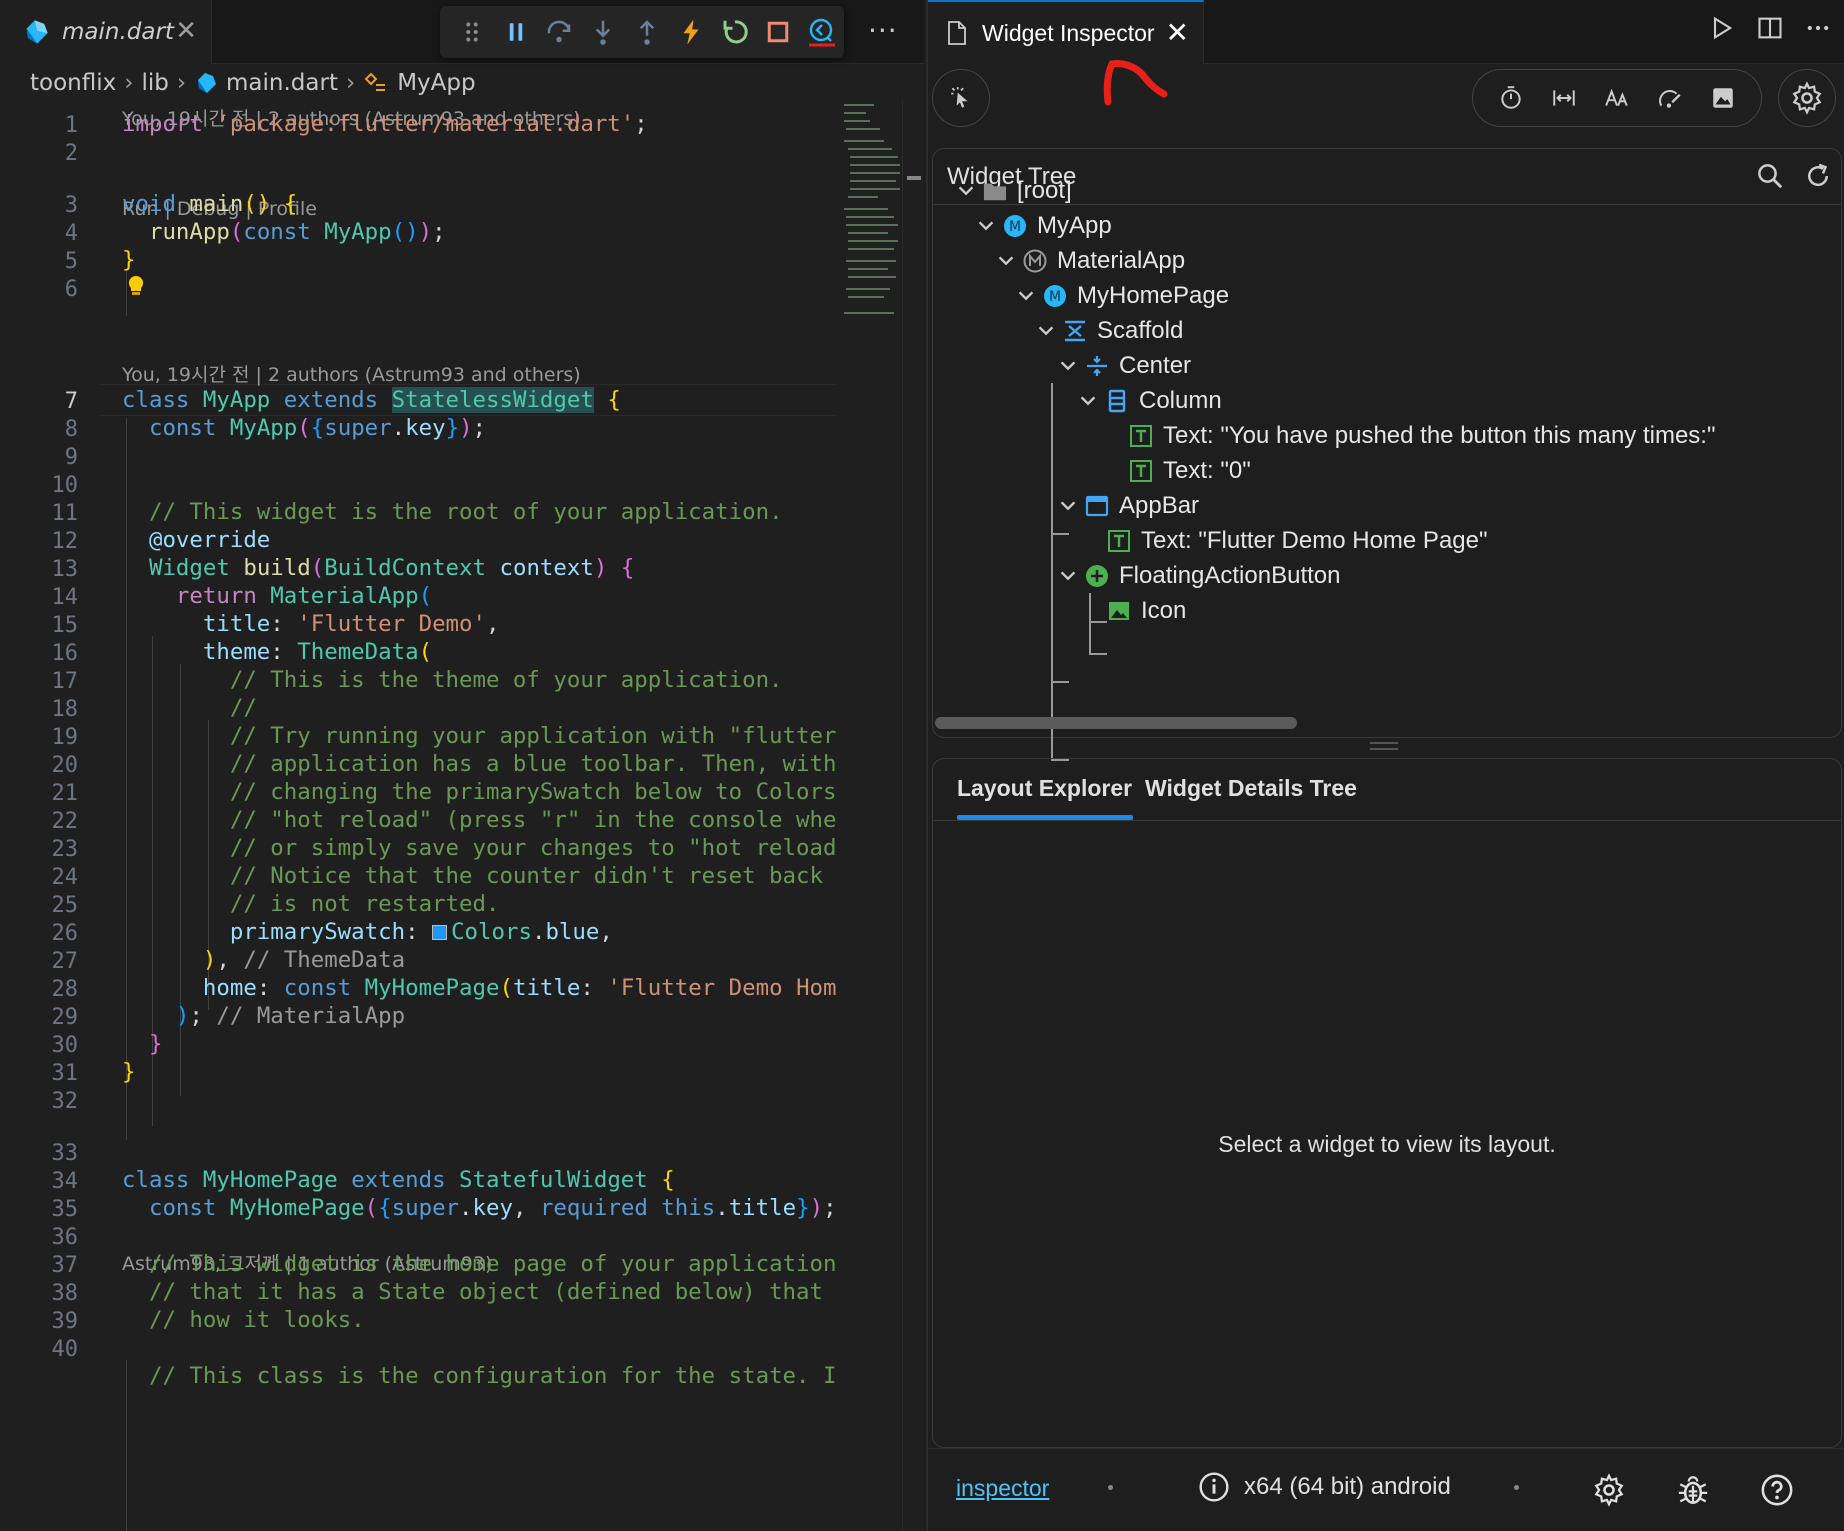 Image resolution: width=1844 pixels, height=1531 pixels. Describe the element at coordinates (1384, 746) in the screenshot. I see `panel-splitter` at that location.